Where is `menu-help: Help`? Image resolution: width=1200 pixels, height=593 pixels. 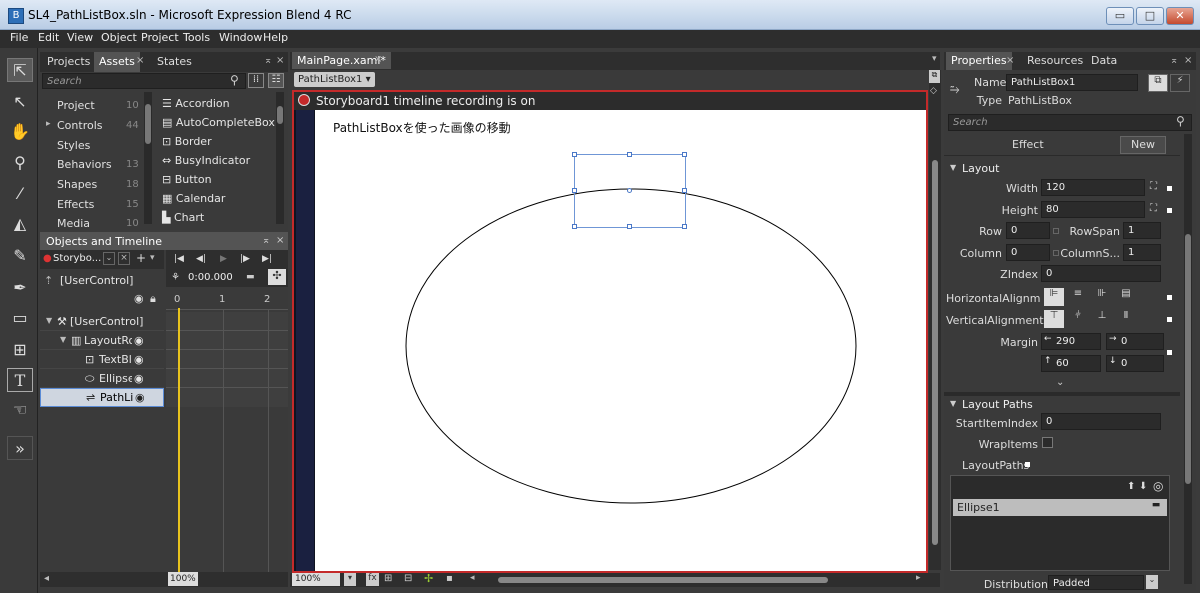
menu-help: Help is located at coordinates (275, 37).